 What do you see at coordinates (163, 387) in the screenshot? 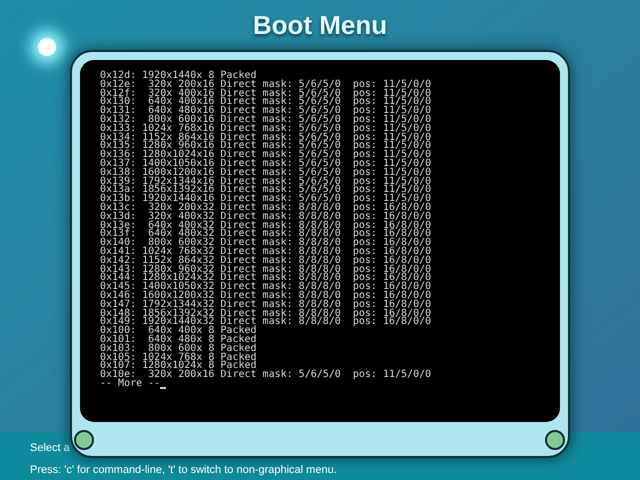
I see `text-cursor` at bounding box center [163, 387].